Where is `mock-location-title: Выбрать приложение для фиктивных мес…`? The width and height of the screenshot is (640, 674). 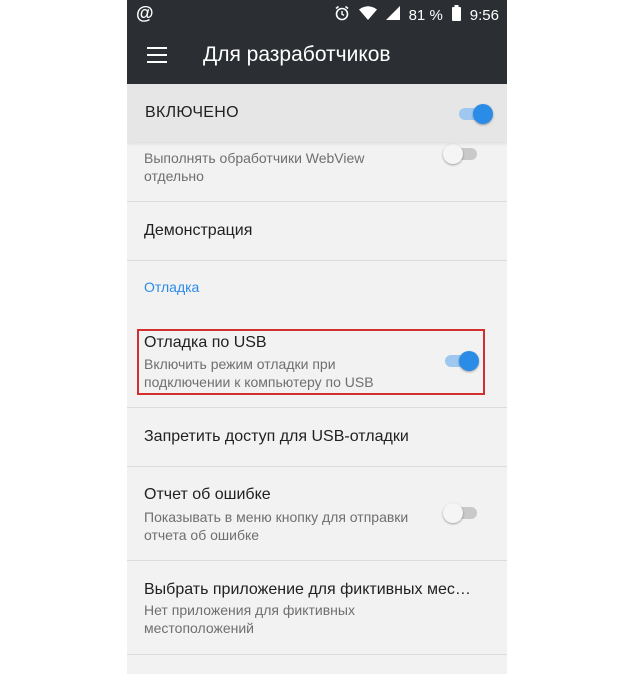 mock-location-title: Выбрать приложение для фиктивных мес… is located at coordinates (307, 589).